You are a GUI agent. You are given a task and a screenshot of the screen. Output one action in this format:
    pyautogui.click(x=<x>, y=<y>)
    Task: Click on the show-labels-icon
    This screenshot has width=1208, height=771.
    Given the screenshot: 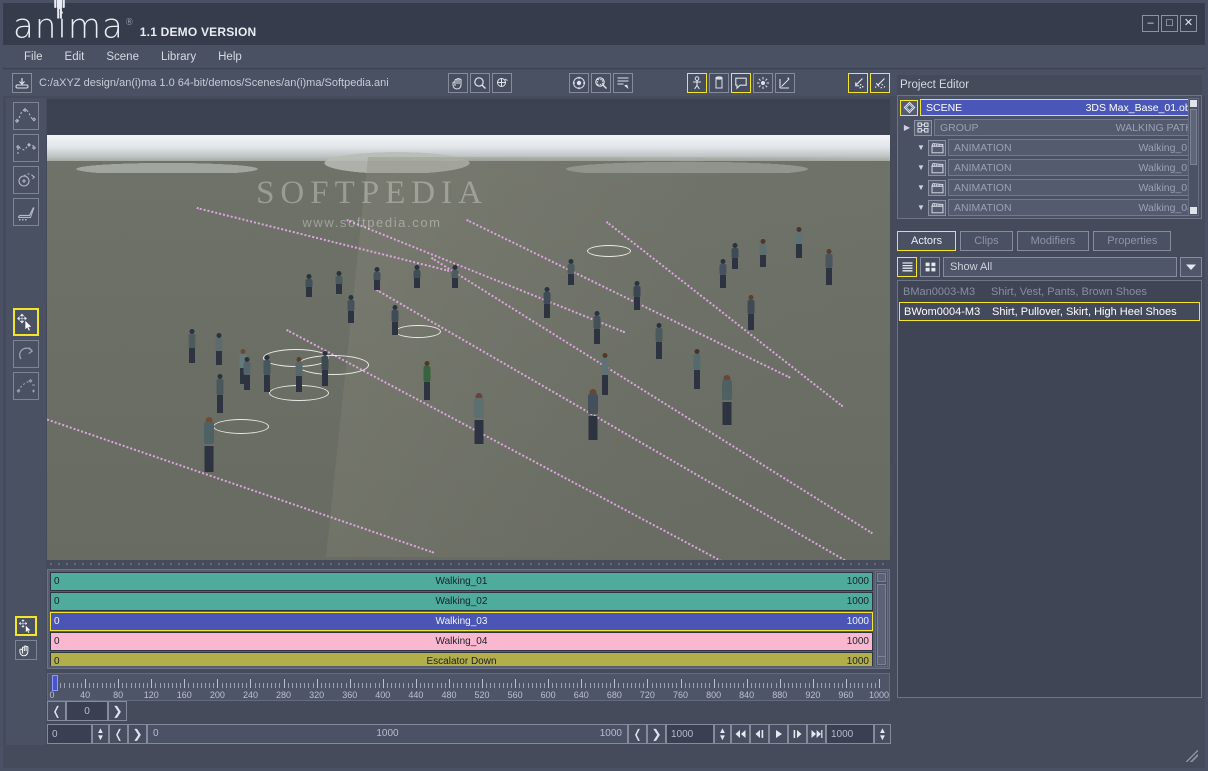 What is the action you would take?
    pyautogui.click(x=741, y=83)
    